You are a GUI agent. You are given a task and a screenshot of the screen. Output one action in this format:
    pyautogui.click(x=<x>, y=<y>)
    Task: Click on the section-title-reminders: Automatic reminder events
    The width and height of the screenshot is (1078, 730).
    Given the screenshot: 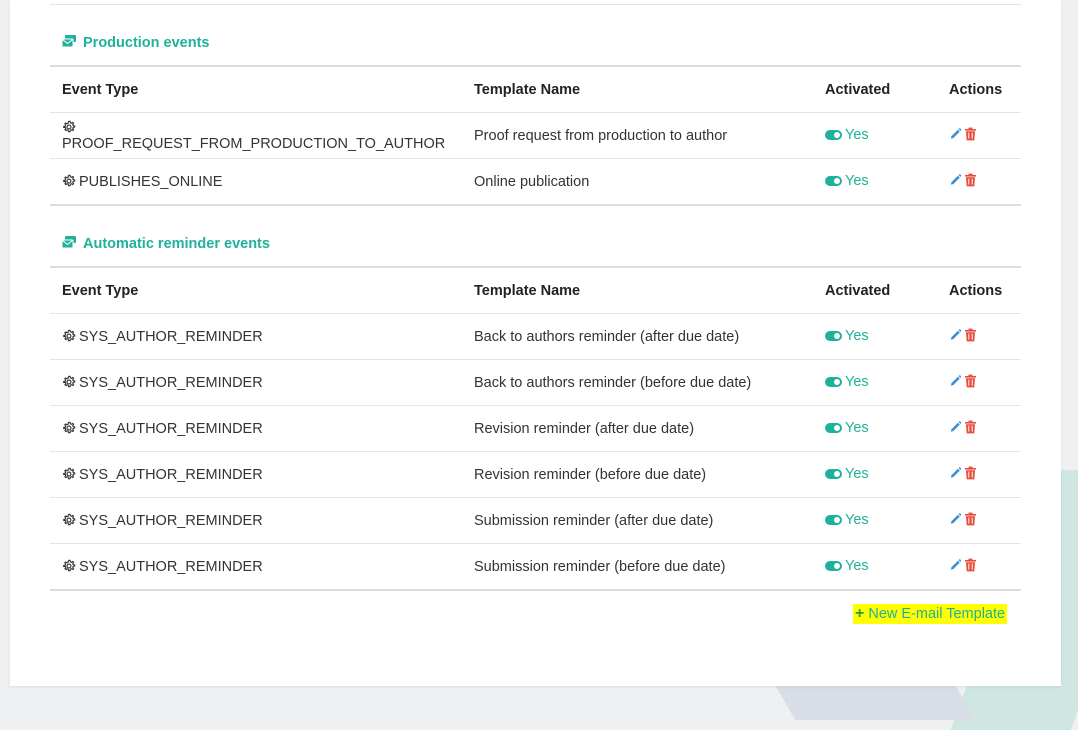 What is the action you would take?
    pyautogui.click(x=165, y=244)
    